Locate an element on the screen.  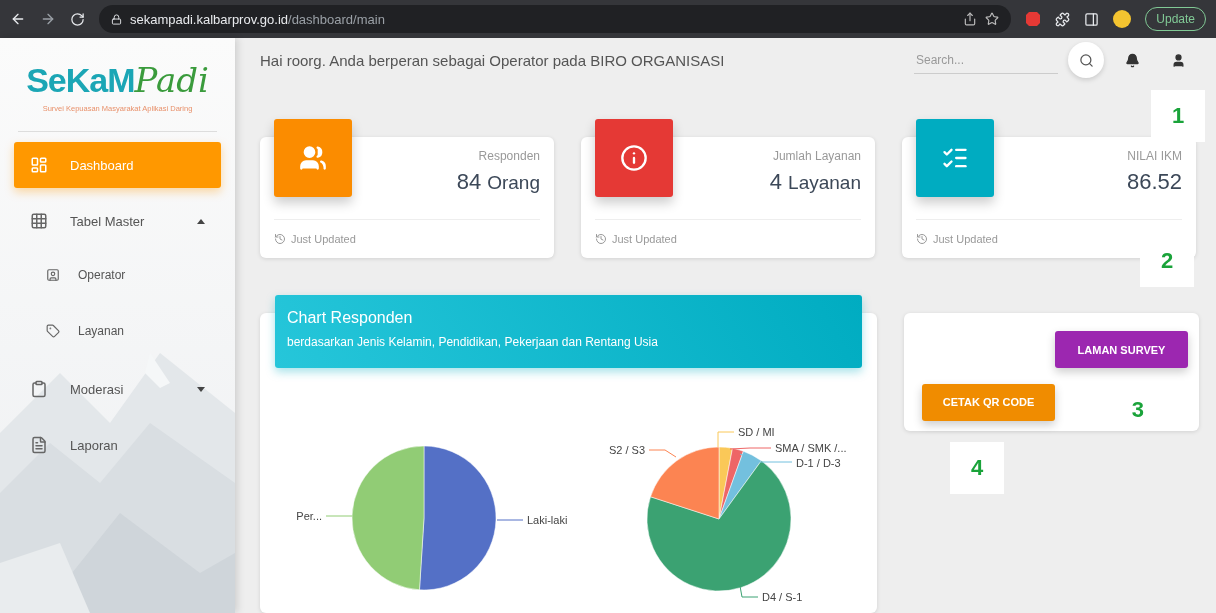
chart-label: S2 / S3 is located at coordinates (626, 450).